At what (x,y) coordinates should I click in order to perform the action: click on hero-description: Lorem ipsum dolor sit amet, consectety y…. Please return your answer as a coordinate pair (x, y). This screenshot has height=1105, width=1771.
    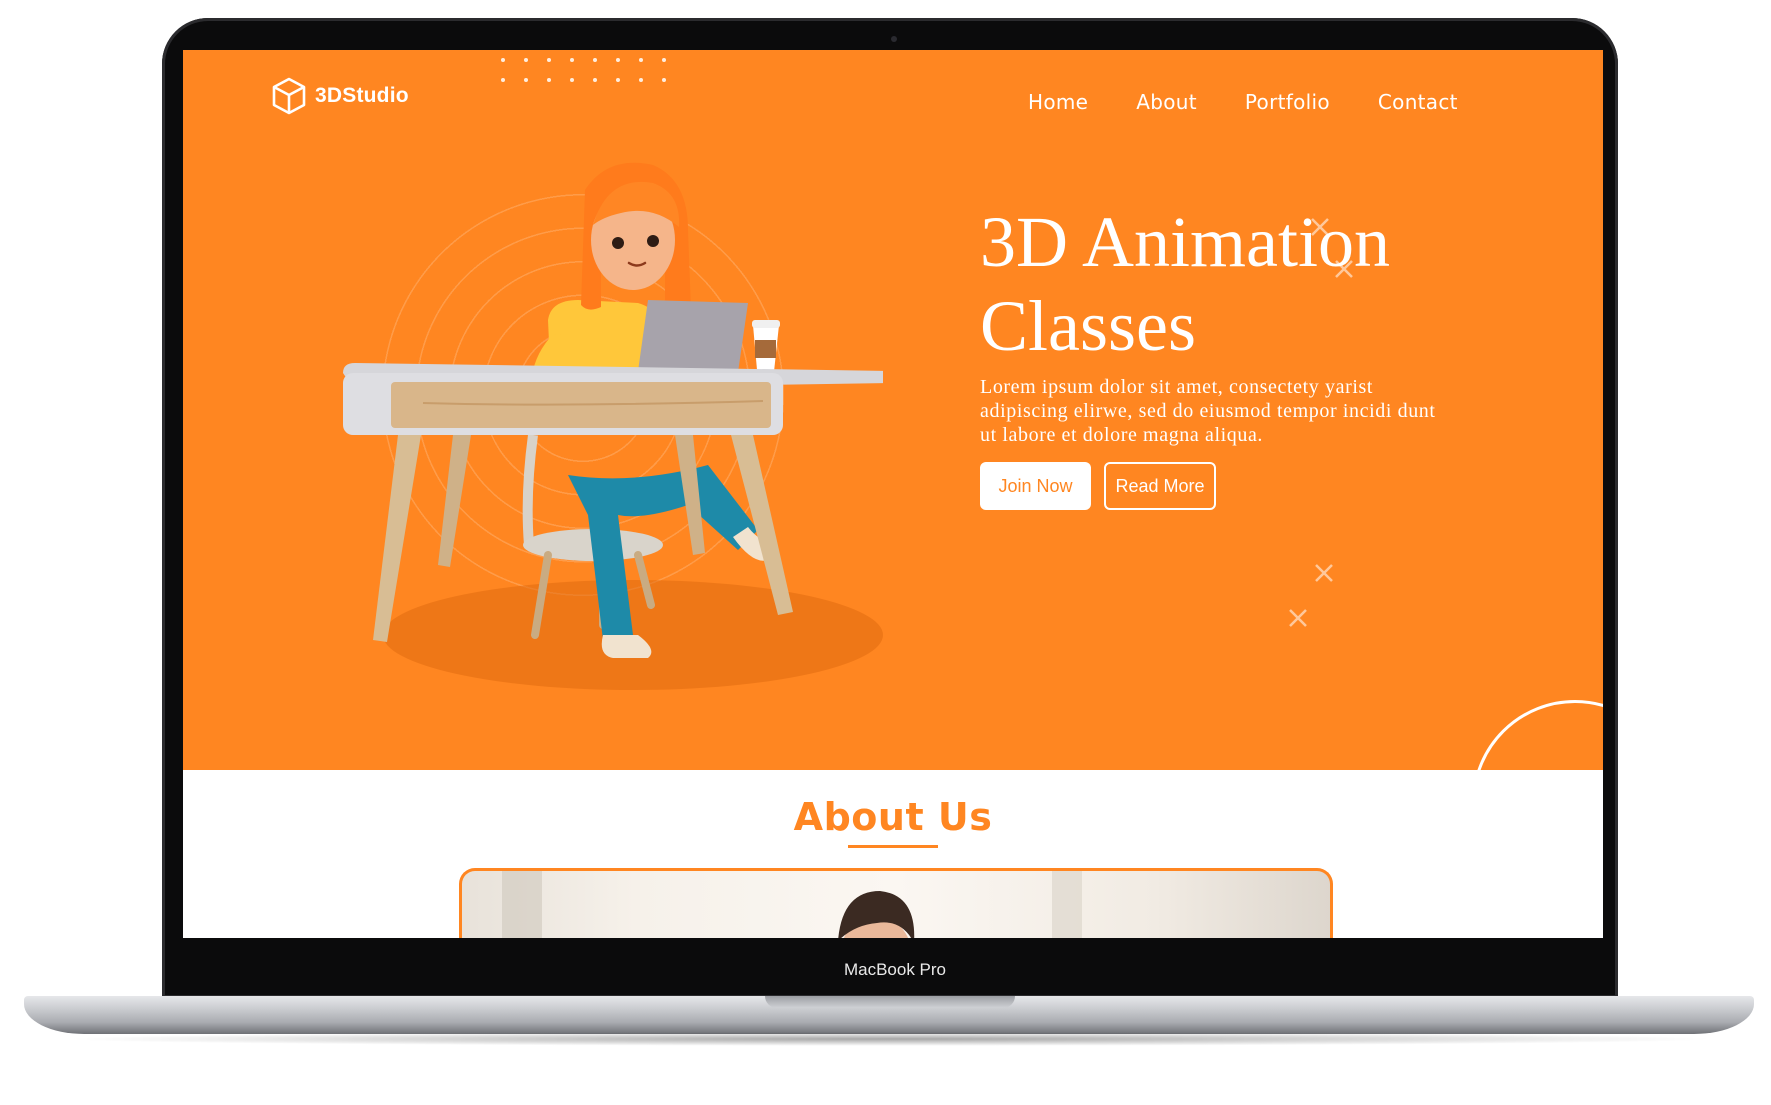
    Looking at the image, I should click on (1208, 411).